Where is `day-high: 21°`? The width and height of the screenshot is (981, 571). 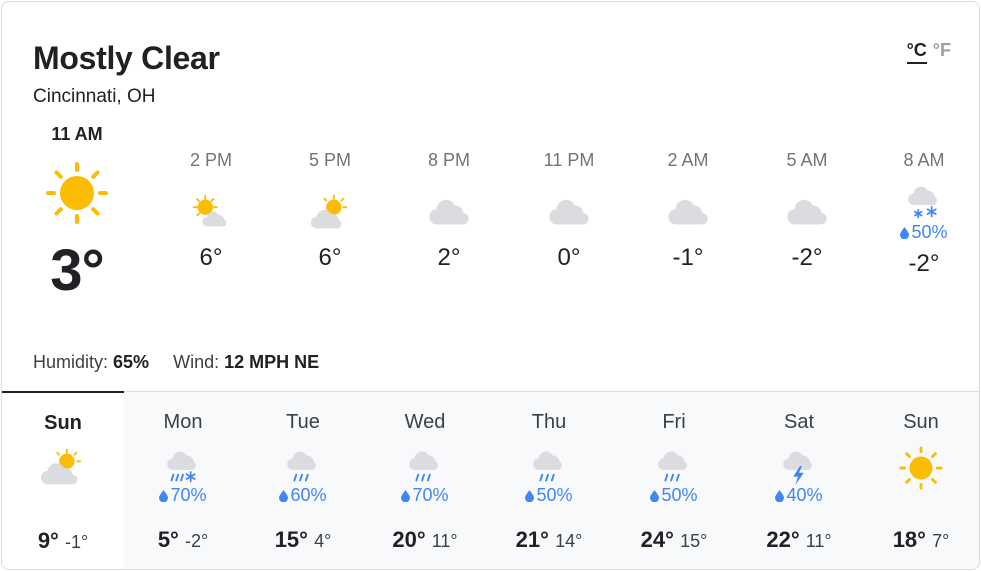 day-high: 21° is located at coordinates (532, 539).